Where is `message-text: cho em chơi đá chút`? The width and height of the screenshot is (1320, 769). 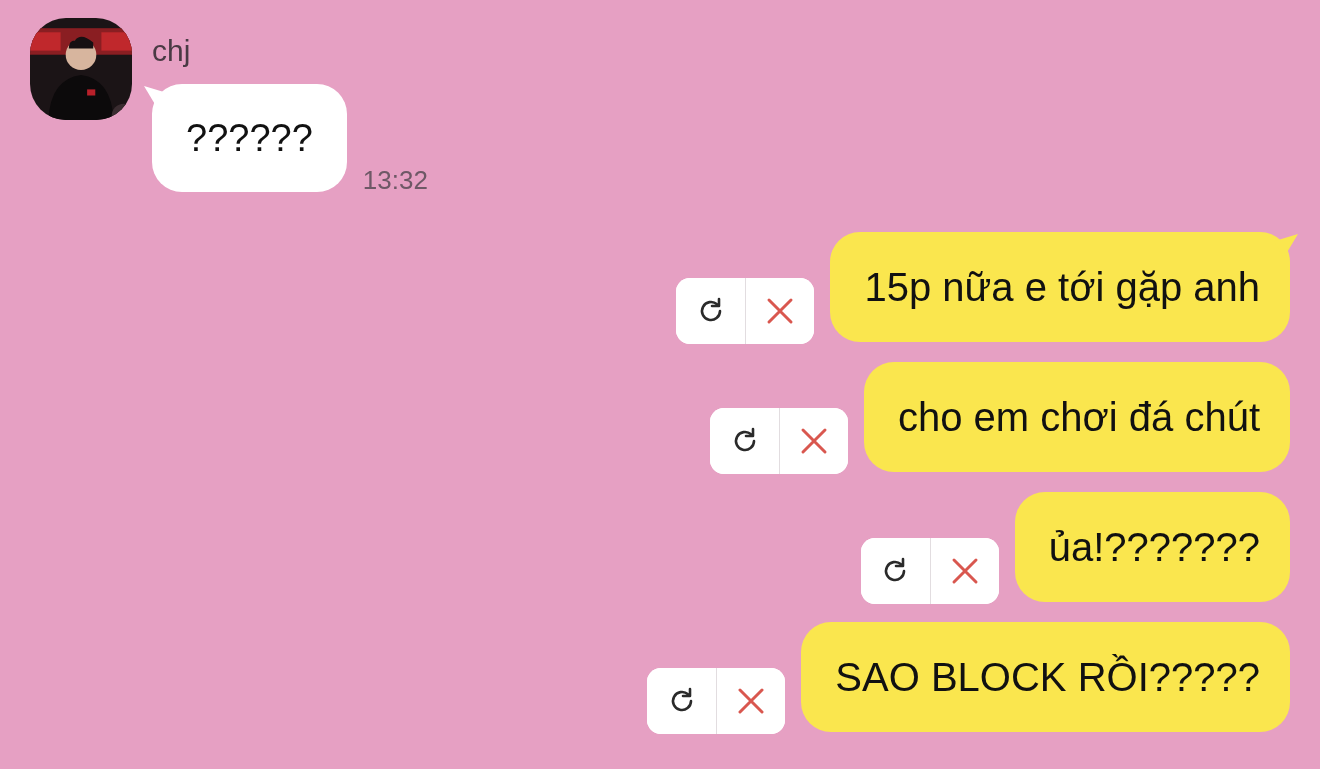
message-text: cho em chơi đá chút is located at coordinates (1079, 417).